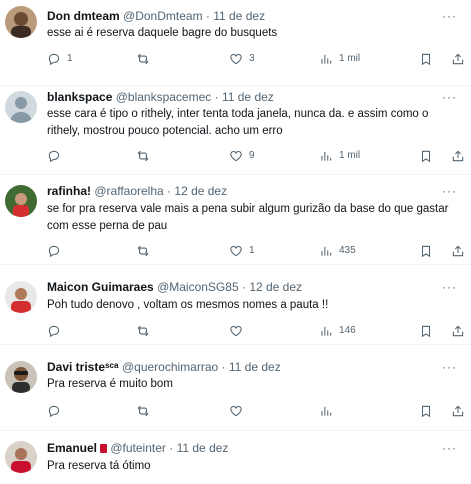  I want to click on reply-button: 1, so click(60, 59).